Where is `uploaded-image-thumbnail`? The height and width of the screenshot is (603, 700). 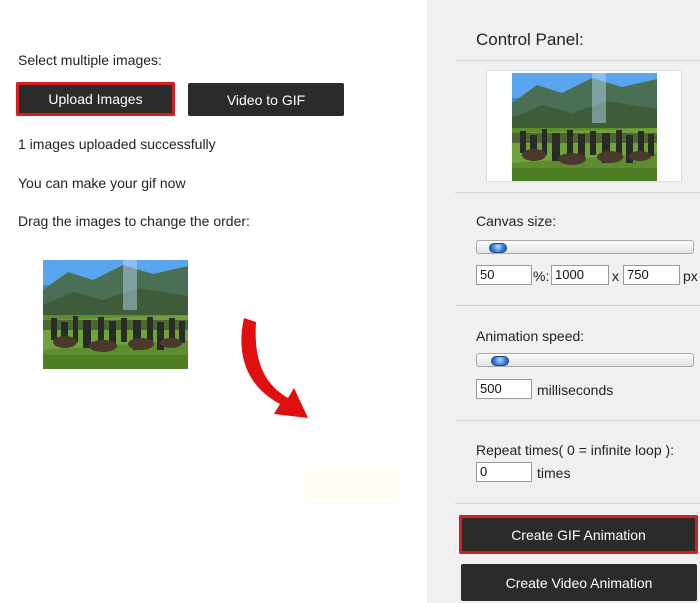 uploaded-image-thumbnail is located at coordinates (115, 314).